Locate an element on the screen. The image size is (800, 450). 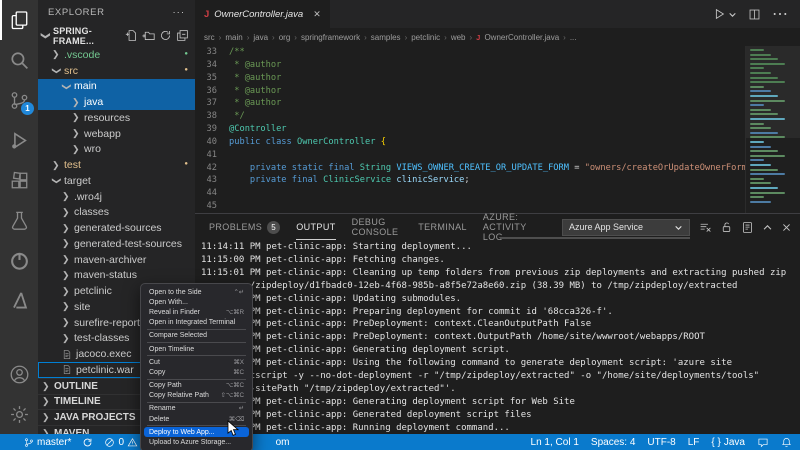
new-file-icon is located at coordinates (131, 35).